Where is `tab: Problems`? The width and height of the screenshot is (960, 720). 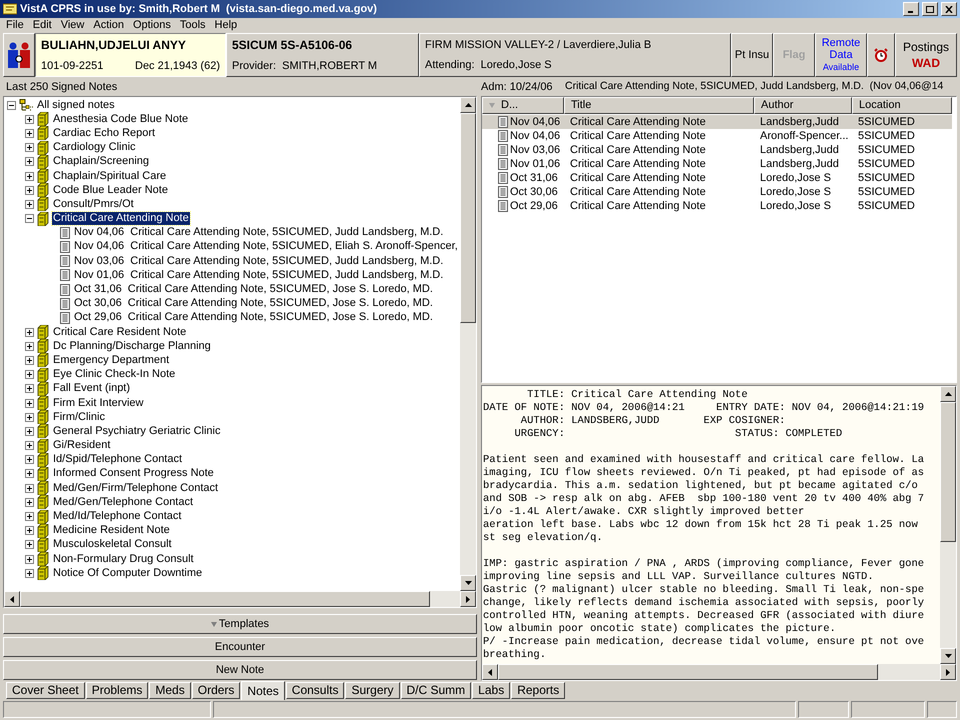
tab: Problems is located at coordinates (117, 690).